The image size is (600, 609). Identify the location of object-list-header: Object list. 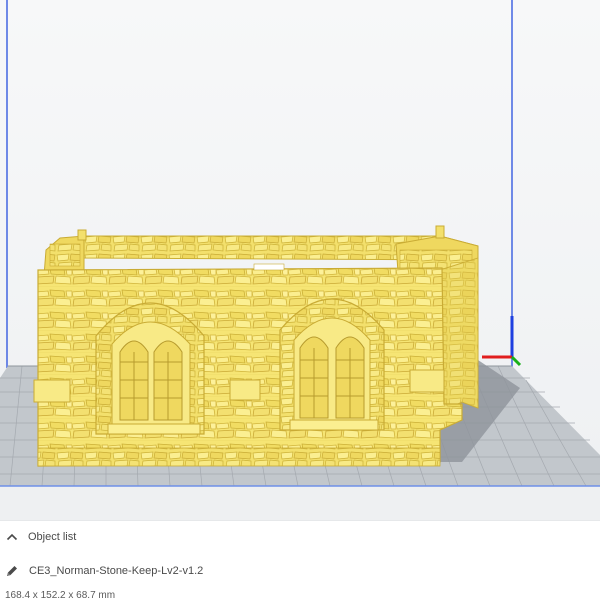
(41, 537).